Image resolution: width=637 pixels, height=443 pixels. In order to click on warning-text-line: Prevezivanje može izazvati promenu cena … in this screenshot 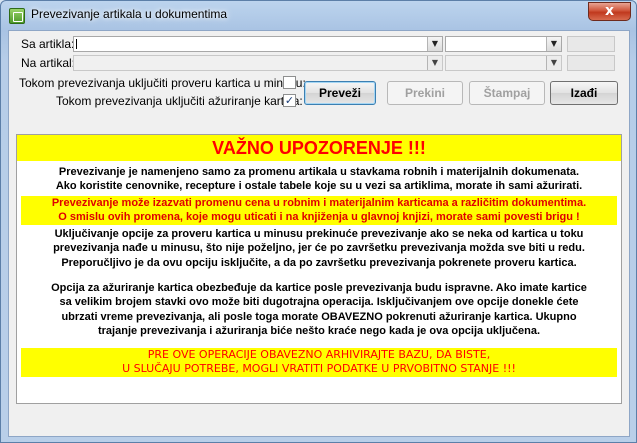, I will do `click(319, 203)`.